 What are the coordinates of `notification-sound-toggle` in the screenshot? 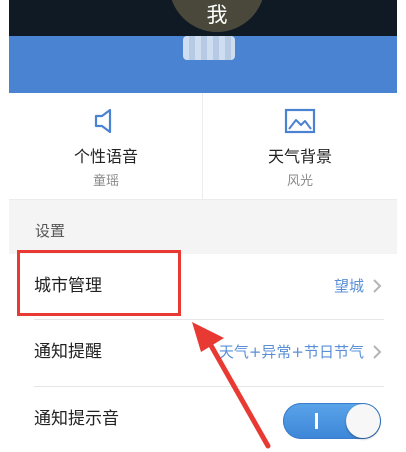 It's located at (332, 421).